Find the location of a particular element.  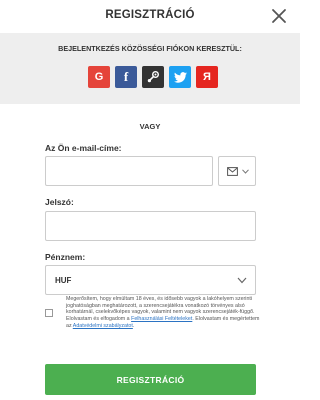

email-type-dropdown is located at coordinates (237, 171).